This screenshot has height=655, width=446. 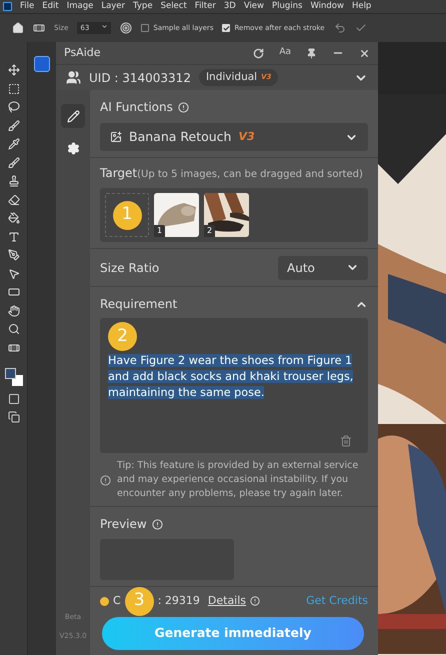 What do you see at coordinates (127, 215) in the screenshot?
I see `annotation-number: 1` at bounding box center [127, 215].